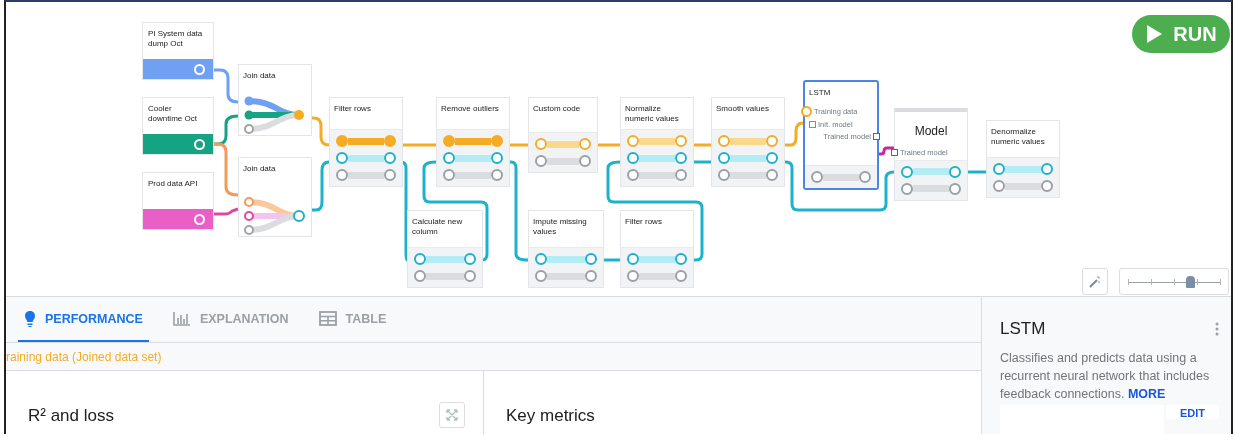 The width and height of the screenshot is (1235, 435). I want to click on more-link: MORE, so click(1146, 394).